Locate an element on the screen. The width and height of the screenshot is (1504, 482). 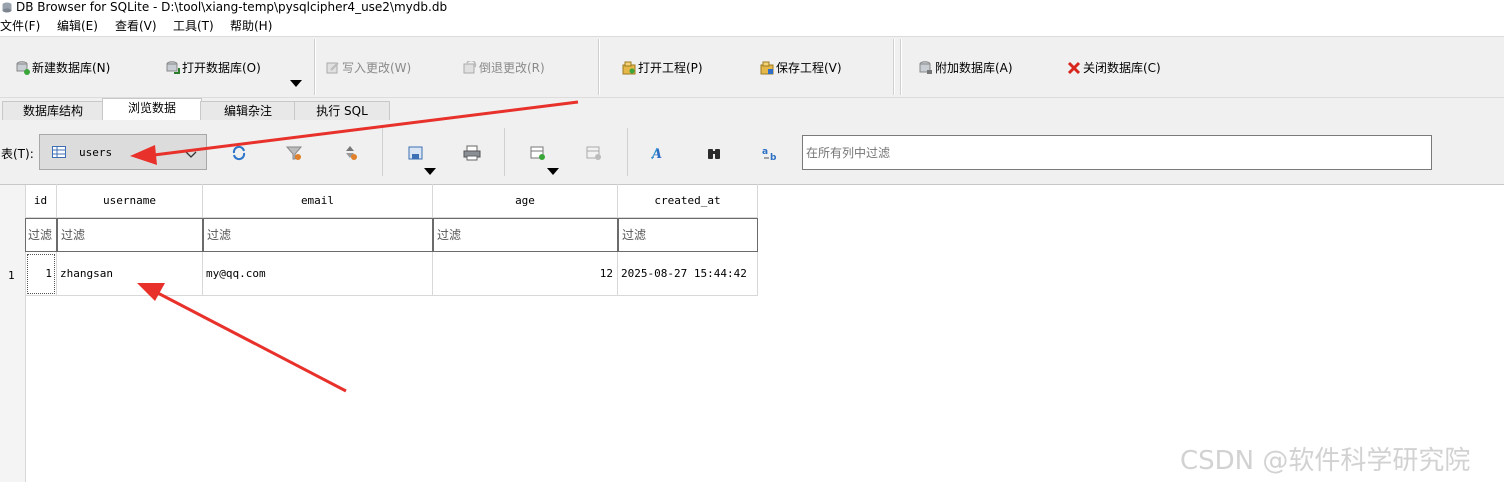
arrow-to-username-cell is located at coordinates (242, 338).